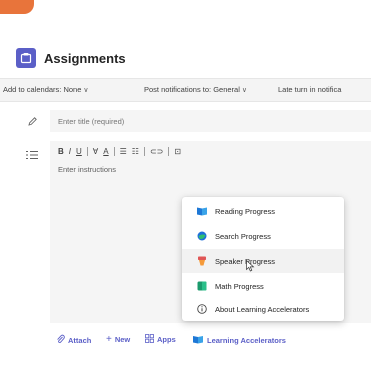 The height and width of the screenshot is (382, 371). What do you see at coordinates (156, 151) in the screenshot?
I see `link-button: ⊂⊃` at bounding box center [156, 151].